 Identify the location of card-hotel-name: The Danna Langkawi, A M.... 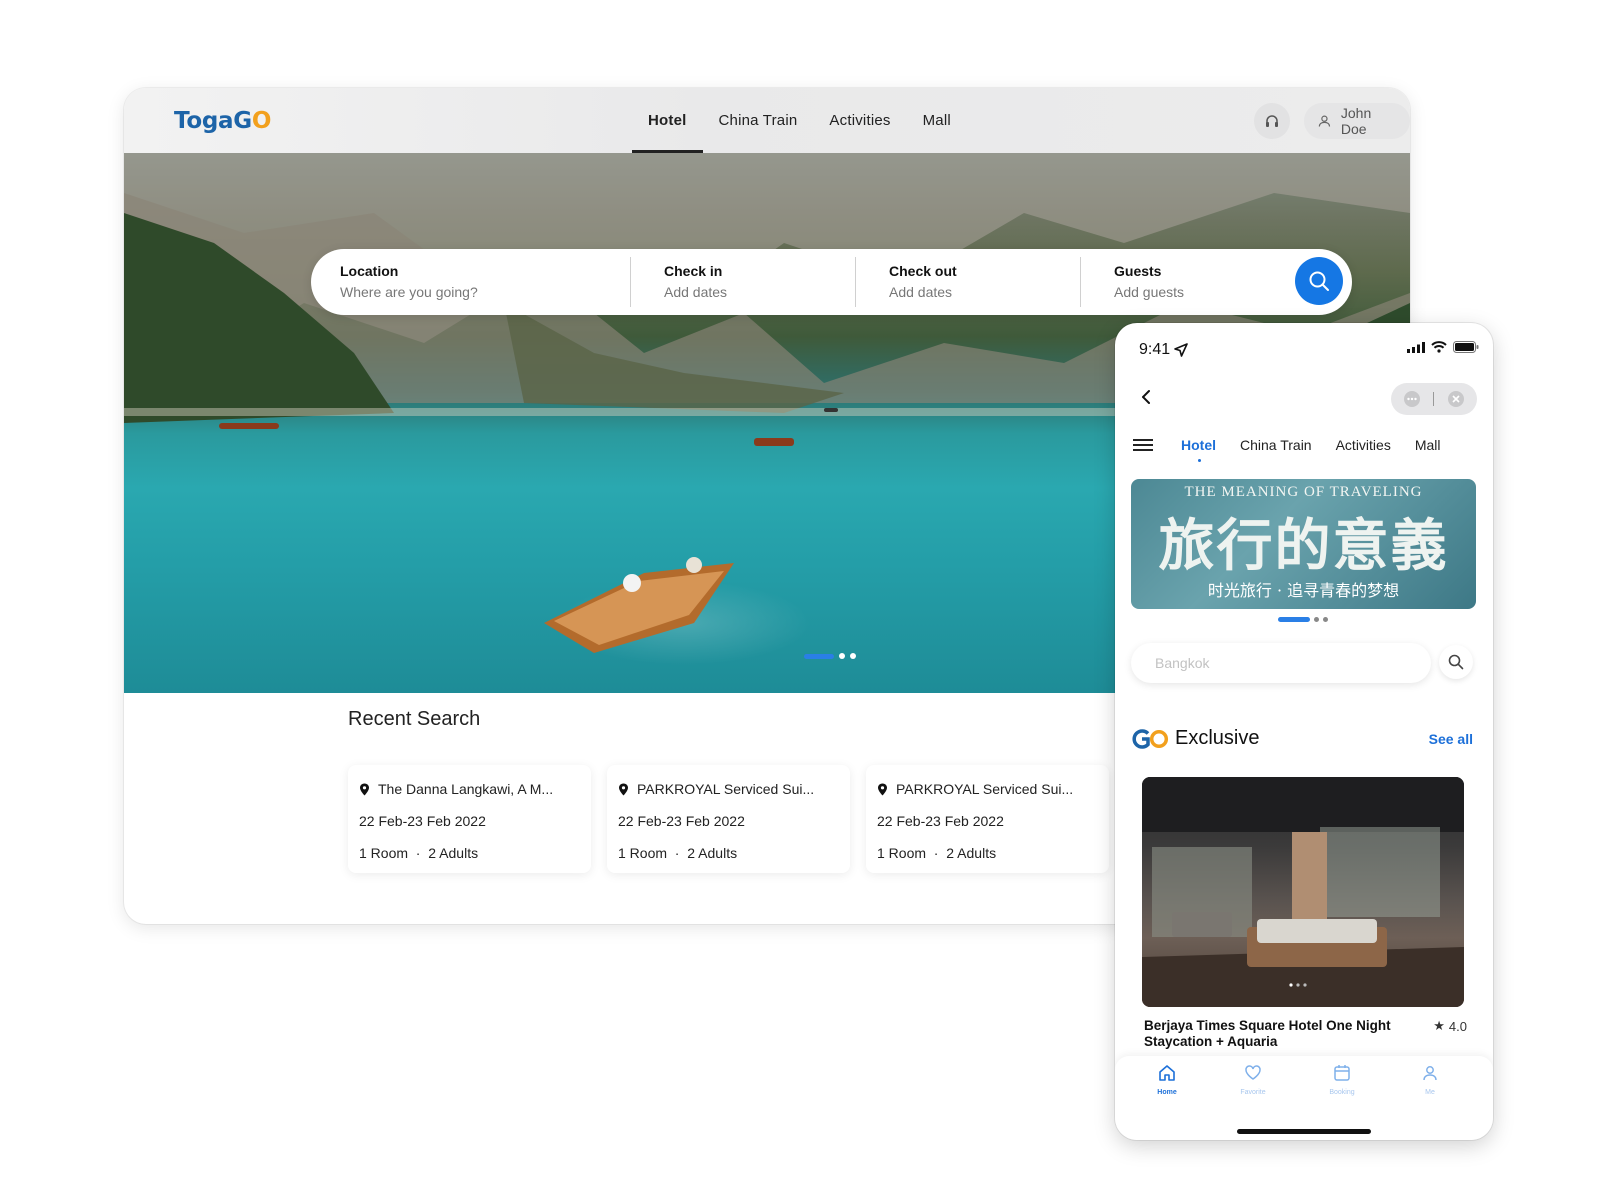
(466, 789).